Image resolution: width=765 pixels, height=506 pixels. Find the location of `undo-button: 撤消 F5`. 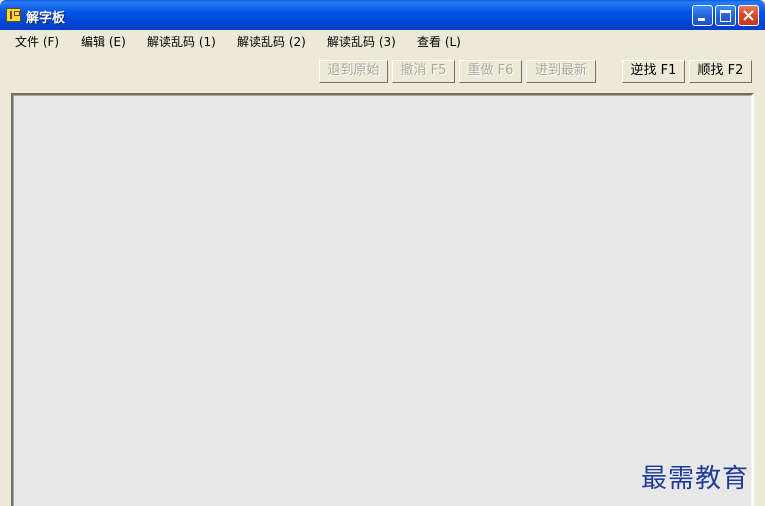

undo-button: 撤消 F5 is located at coordinates (423, 71).